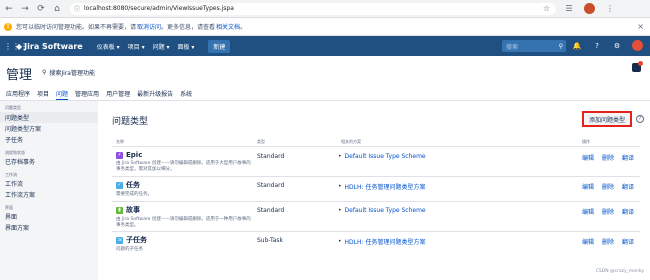 Image resolution: width=650 pixels, height=280 pixels. Describe the element at coordinates (640, 26) in the screenshot. I see `close-icon: ×` at that location.